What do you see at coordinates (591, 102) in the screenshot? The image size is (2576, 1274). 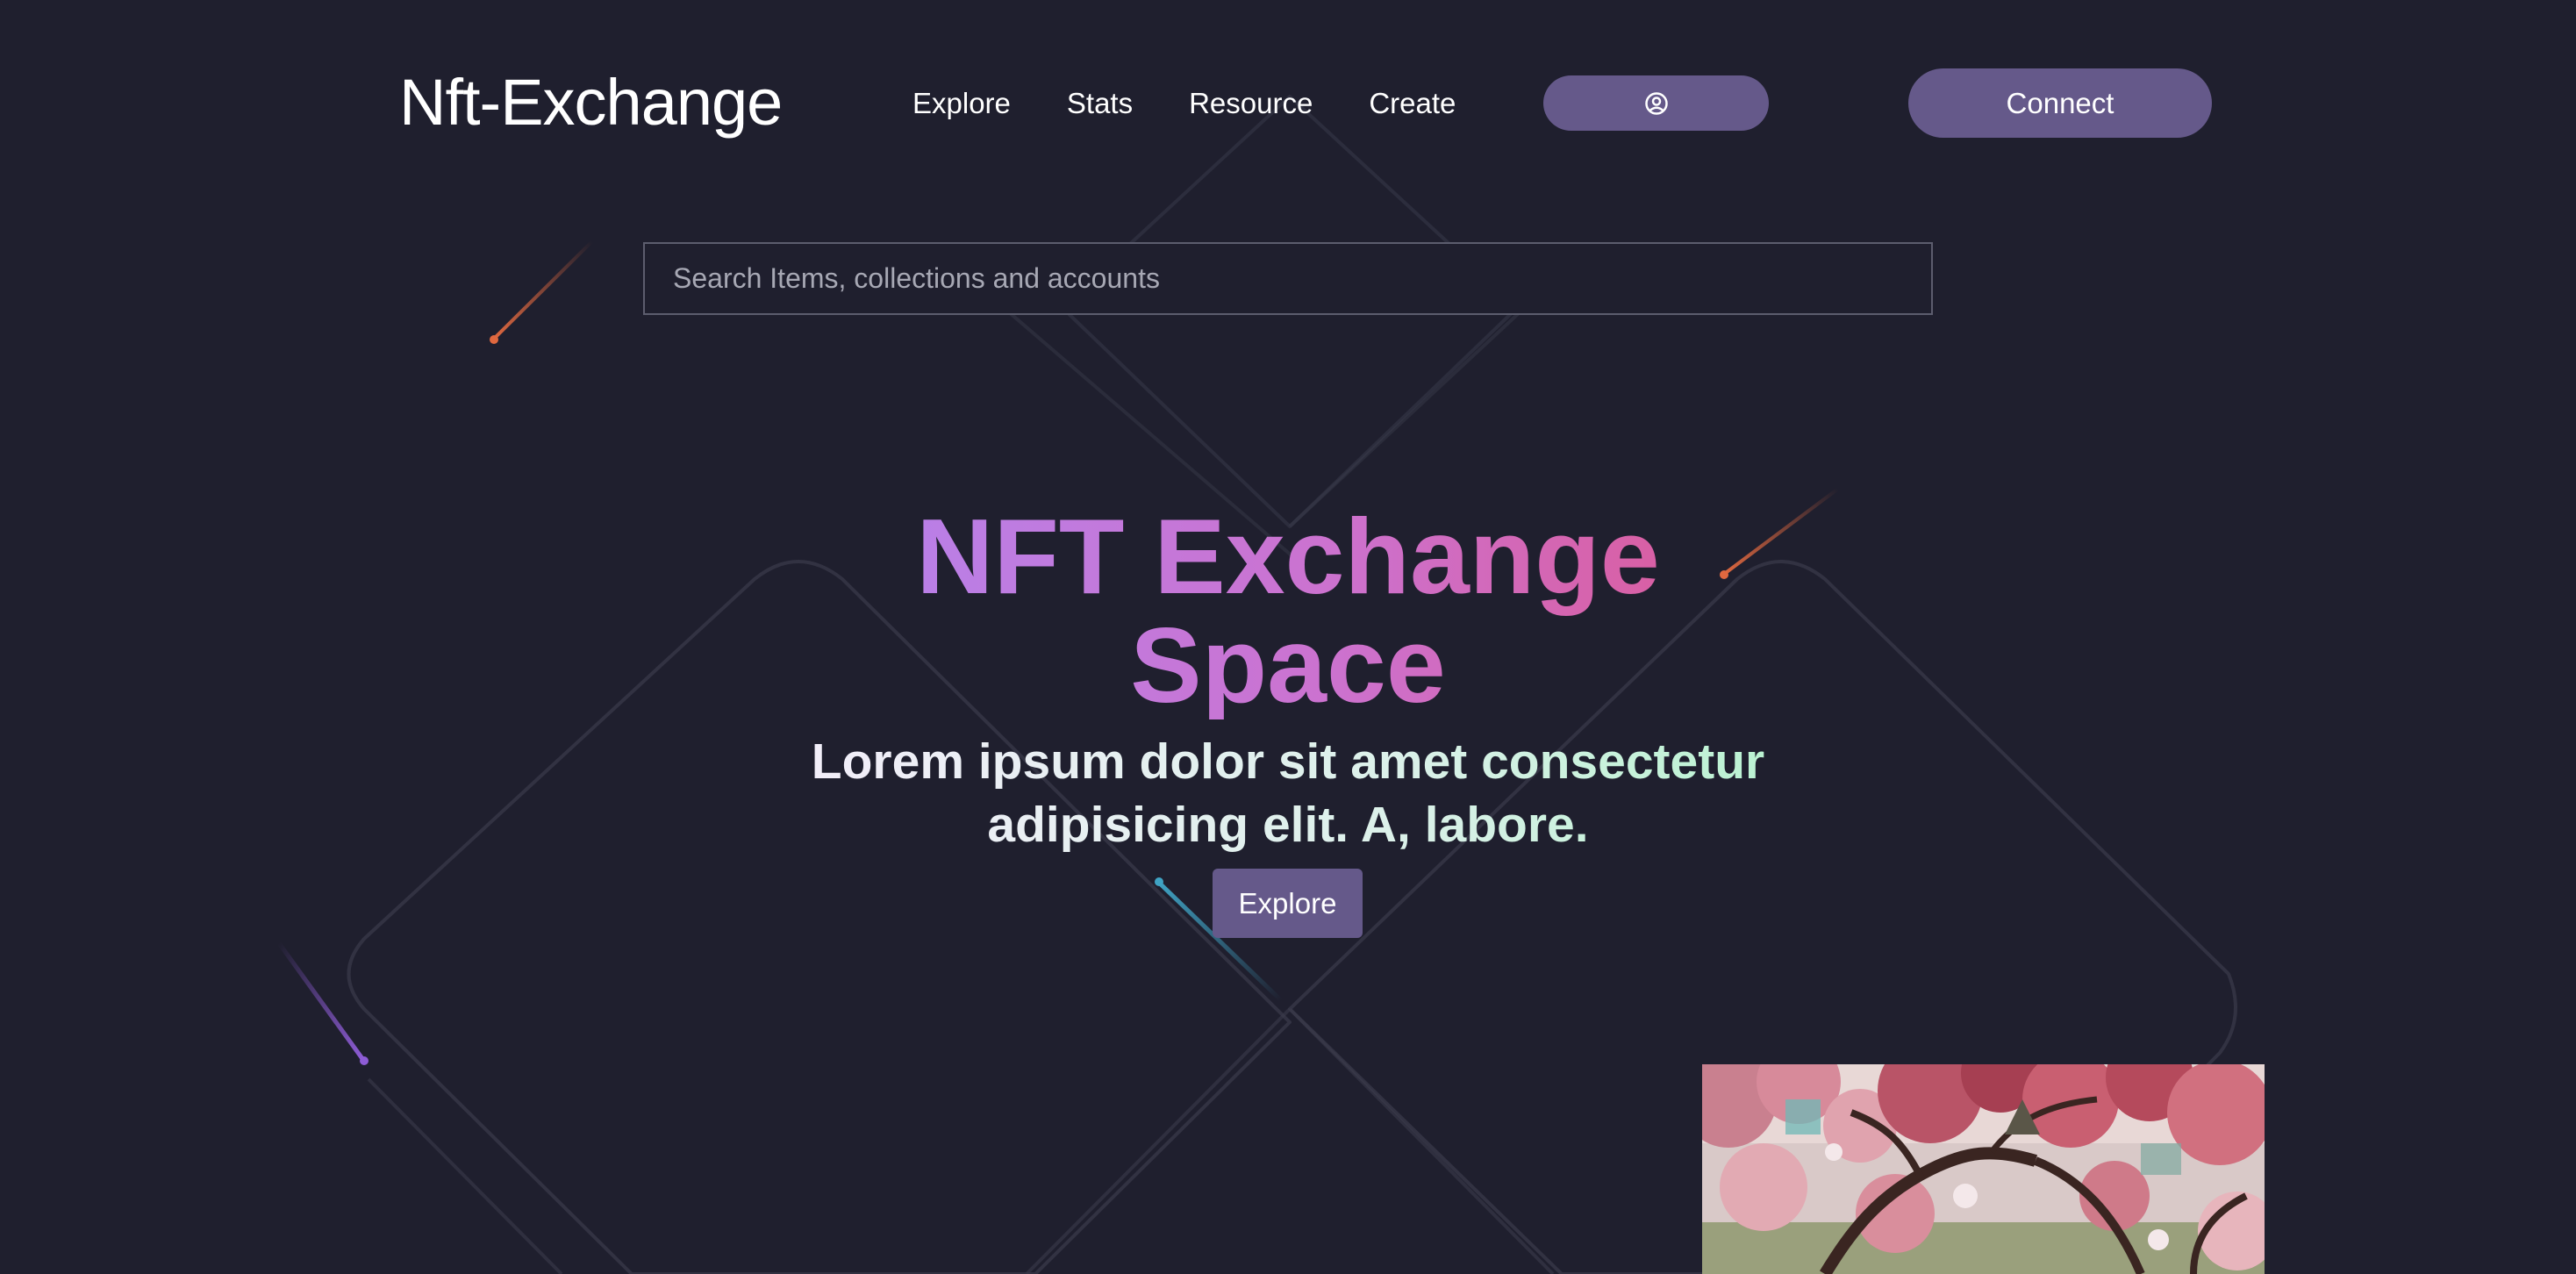 I see `site-logo: Nft-Exchange` at bounding box center [591, 102].